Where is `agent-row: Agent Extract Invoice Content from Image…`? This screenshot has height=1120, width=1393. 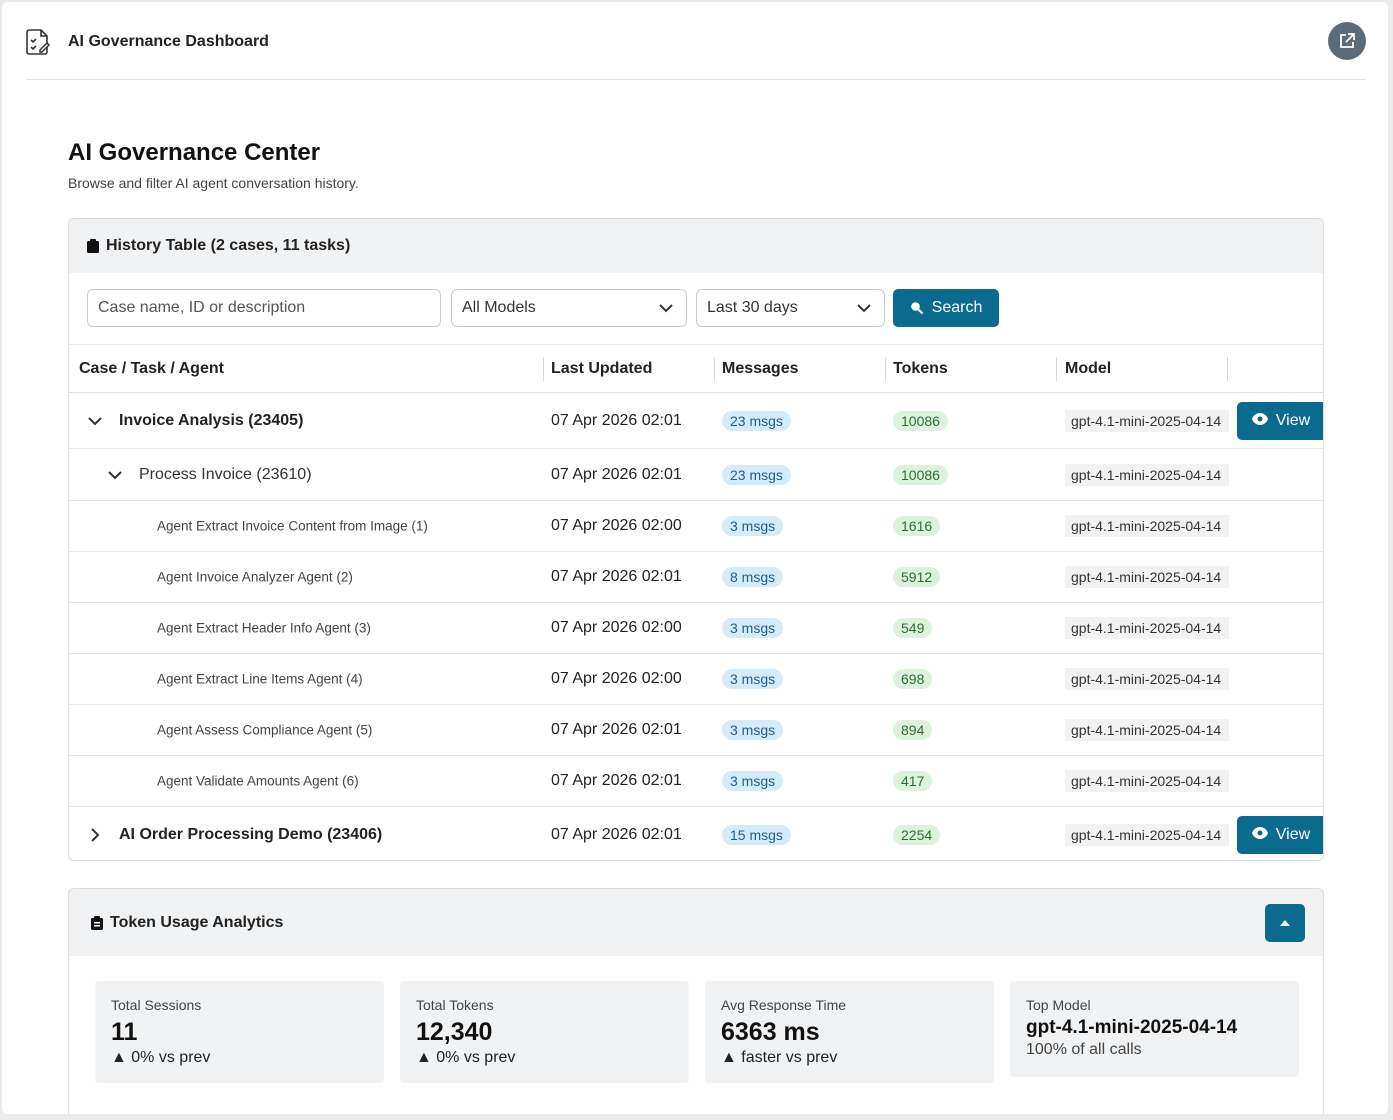 agent-row: Agent Extract Invoice Content from Image… is located at coordinates (696, 526).